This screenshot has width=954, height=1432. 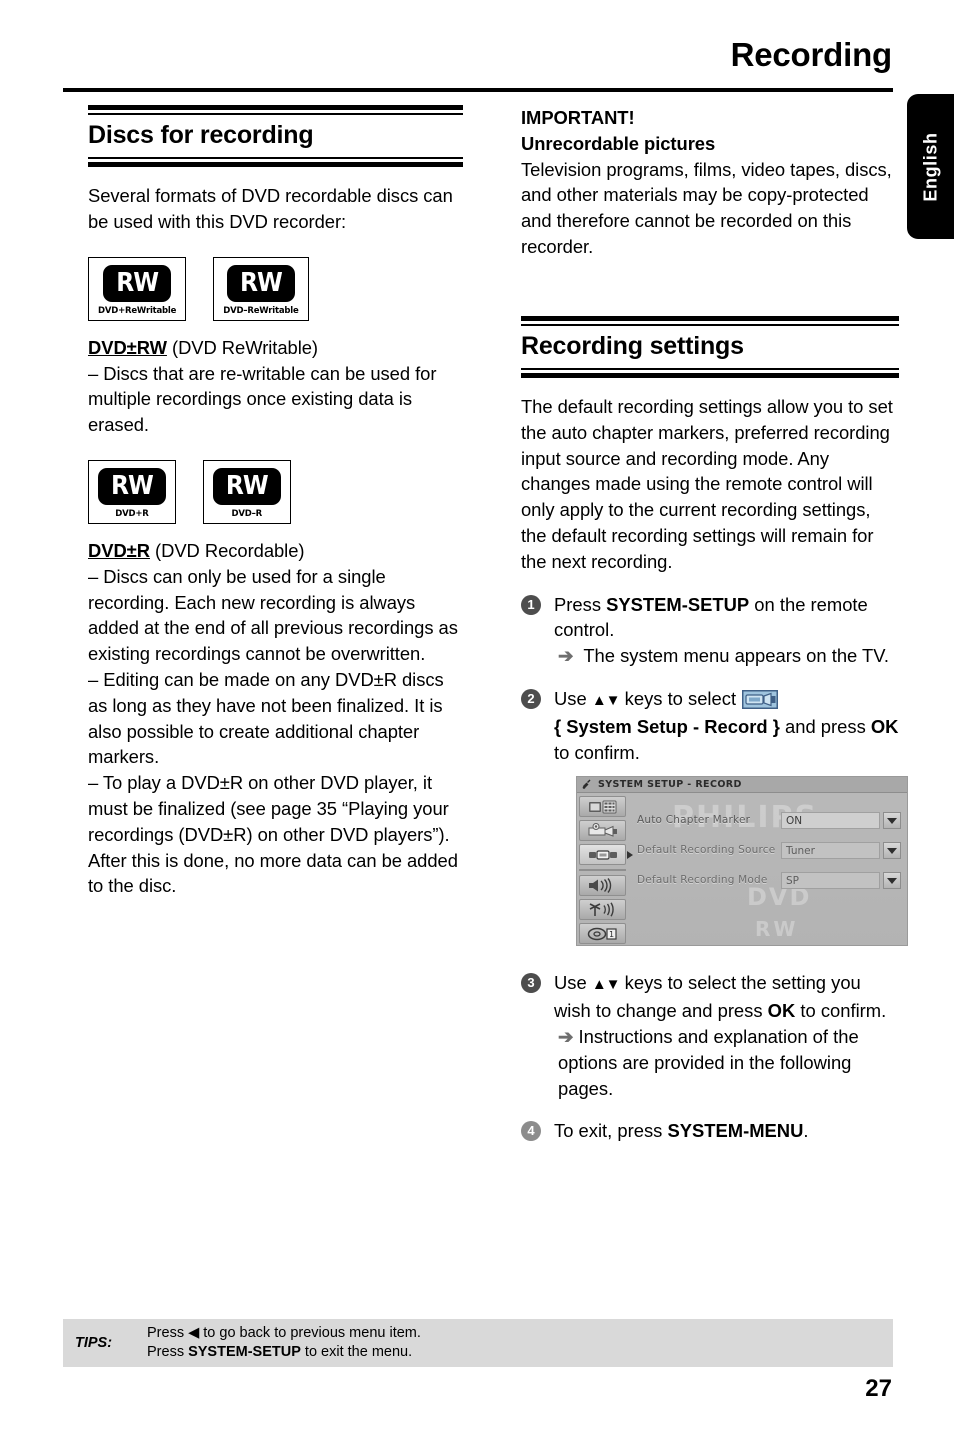 I want to click on dvd-minus-rewritable-logo: RW DVD–ReWritable, so click(x=261, y=288).